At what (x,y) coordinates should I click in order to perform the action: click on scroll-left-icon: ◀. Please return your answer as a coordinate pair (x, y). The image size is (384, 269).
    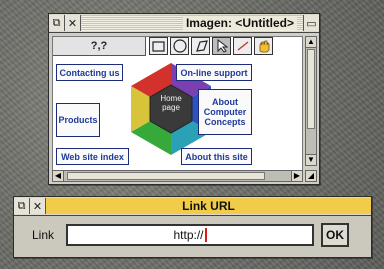
    Looking at the image, I should click on (58, 176).